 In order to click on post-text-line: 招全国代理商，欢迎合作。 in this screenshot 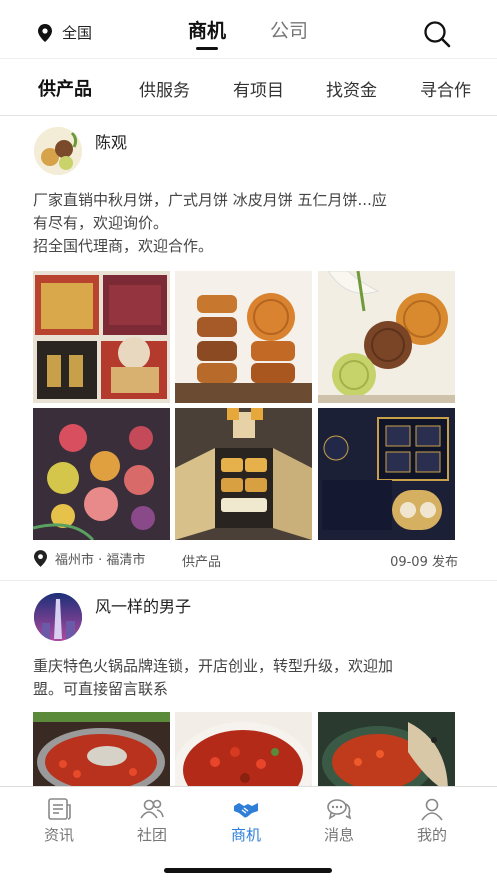, I will do `click(123, 246)`.